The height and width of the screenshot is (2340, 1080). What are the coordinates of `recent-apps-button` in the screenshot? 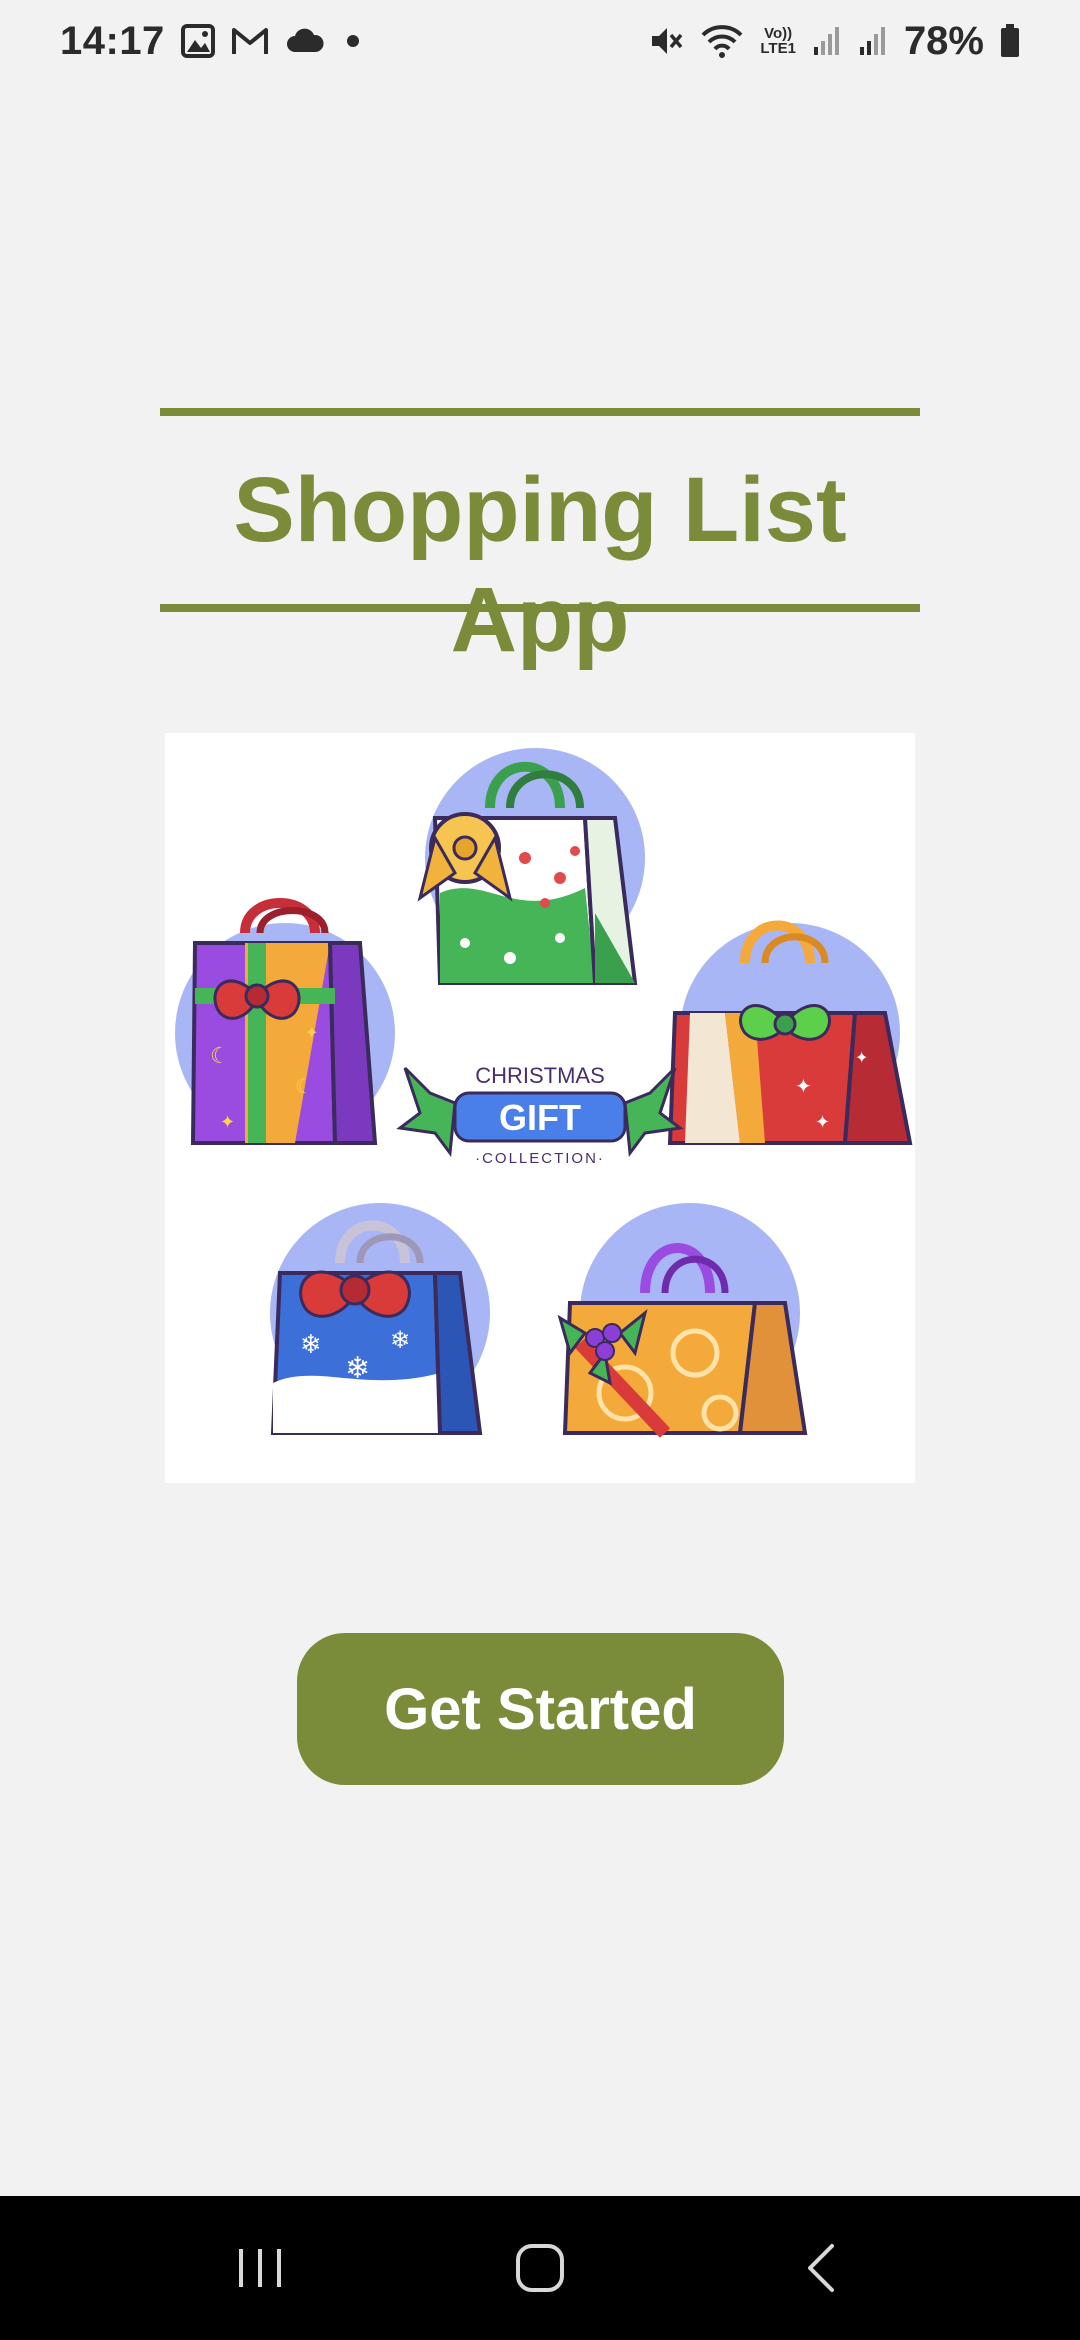 It's located at (260, 2268).